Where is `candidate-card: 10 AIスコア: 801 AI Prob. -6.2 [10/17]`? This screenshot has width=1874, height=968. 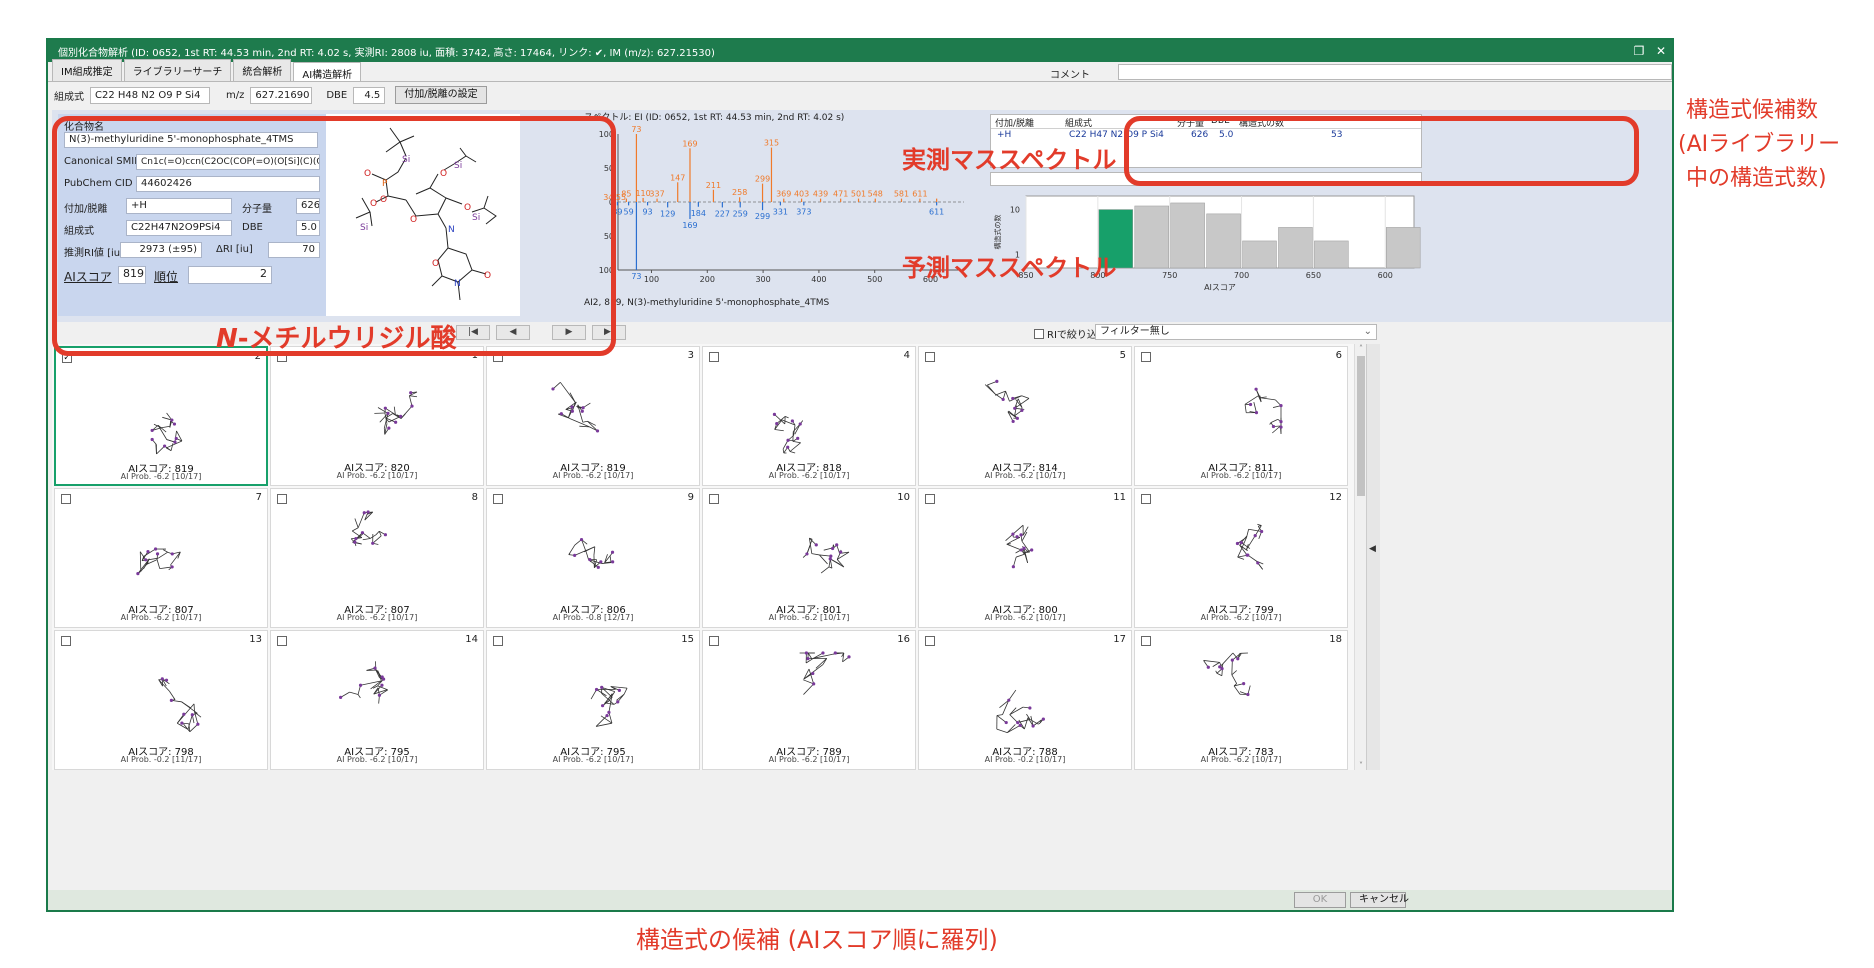
candidate-card: 10 AIスコア: 801 AI Prob. -6.2 [10/17] is located at coordinates (809, 558).